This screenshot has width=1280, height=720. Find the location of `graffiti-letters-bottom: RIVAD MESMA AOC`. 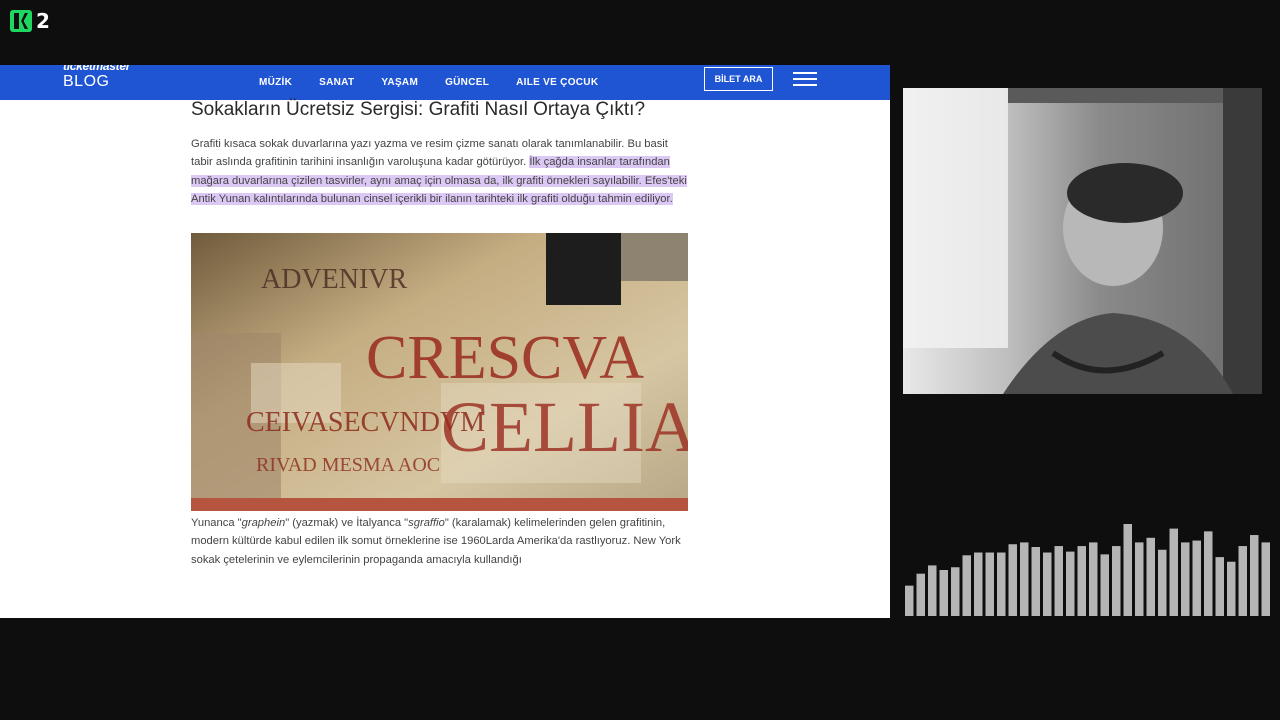

graffiti-letters-bottom: RIVAD MESMA AOC is located at coordinates (348, 465).